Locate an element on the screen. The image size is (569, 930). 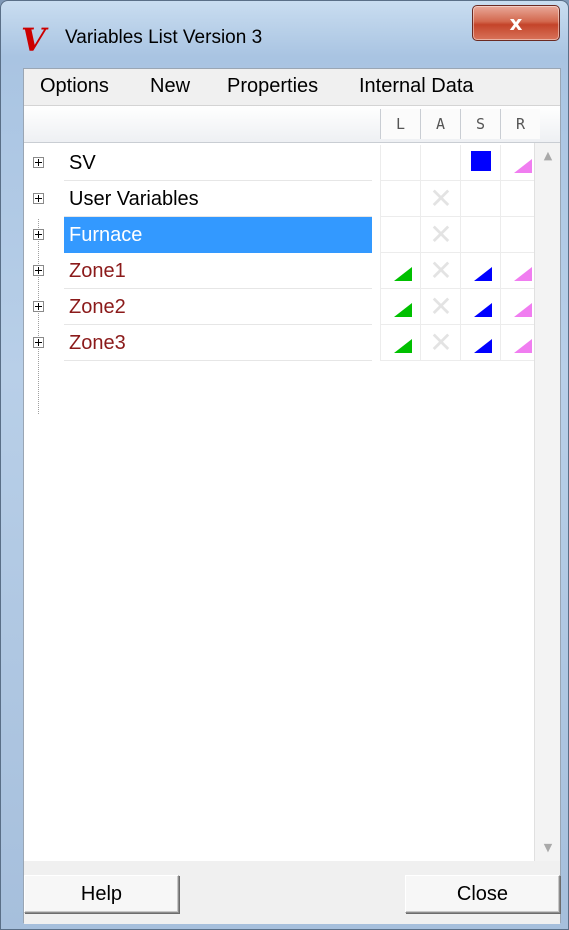
footer: Help Close is located at coordinates (292, 893).